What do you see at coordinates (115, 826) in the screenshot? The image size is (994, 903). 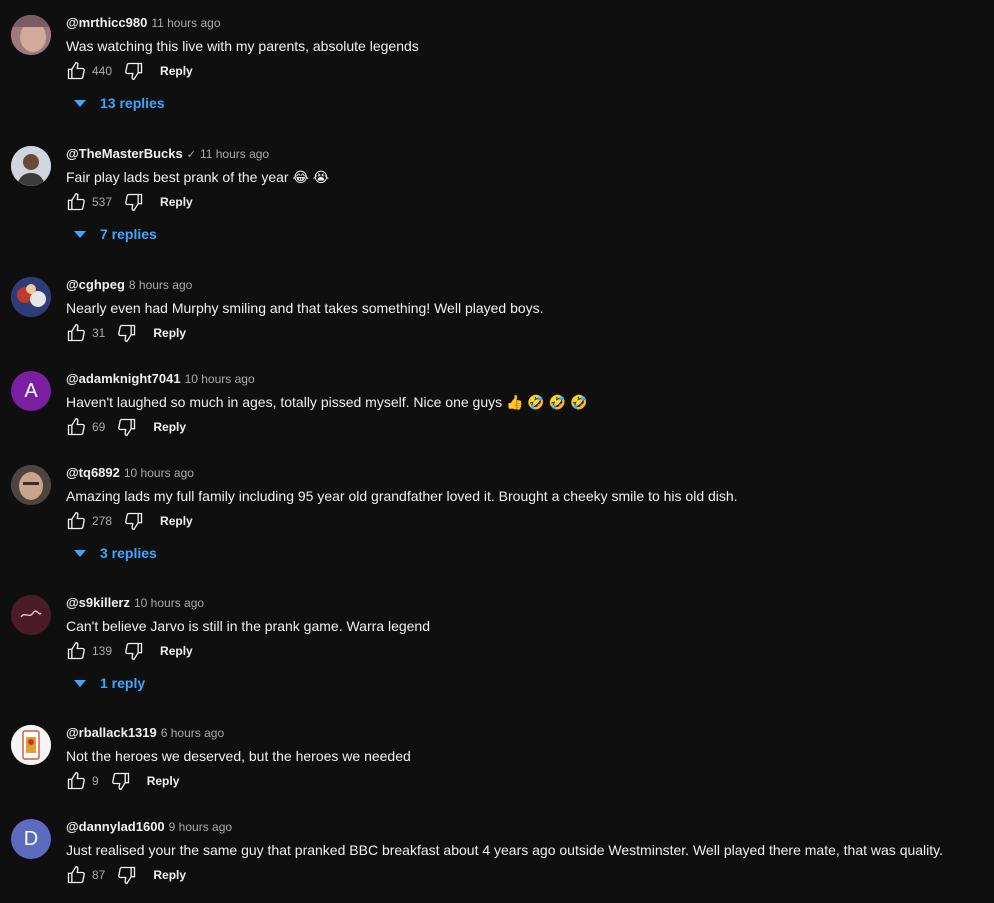 I see `author-name: @dannylad1600` at bounding box center [115, 826].